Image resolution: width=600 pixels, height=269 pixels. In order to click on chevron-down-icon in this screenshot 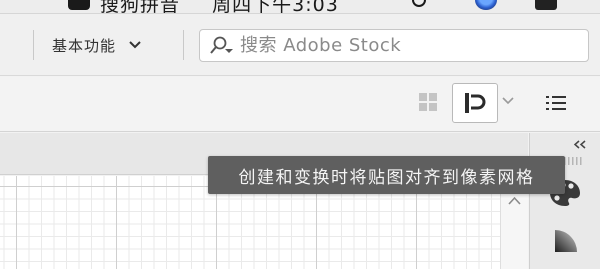, I will do `click(135, 45)`.